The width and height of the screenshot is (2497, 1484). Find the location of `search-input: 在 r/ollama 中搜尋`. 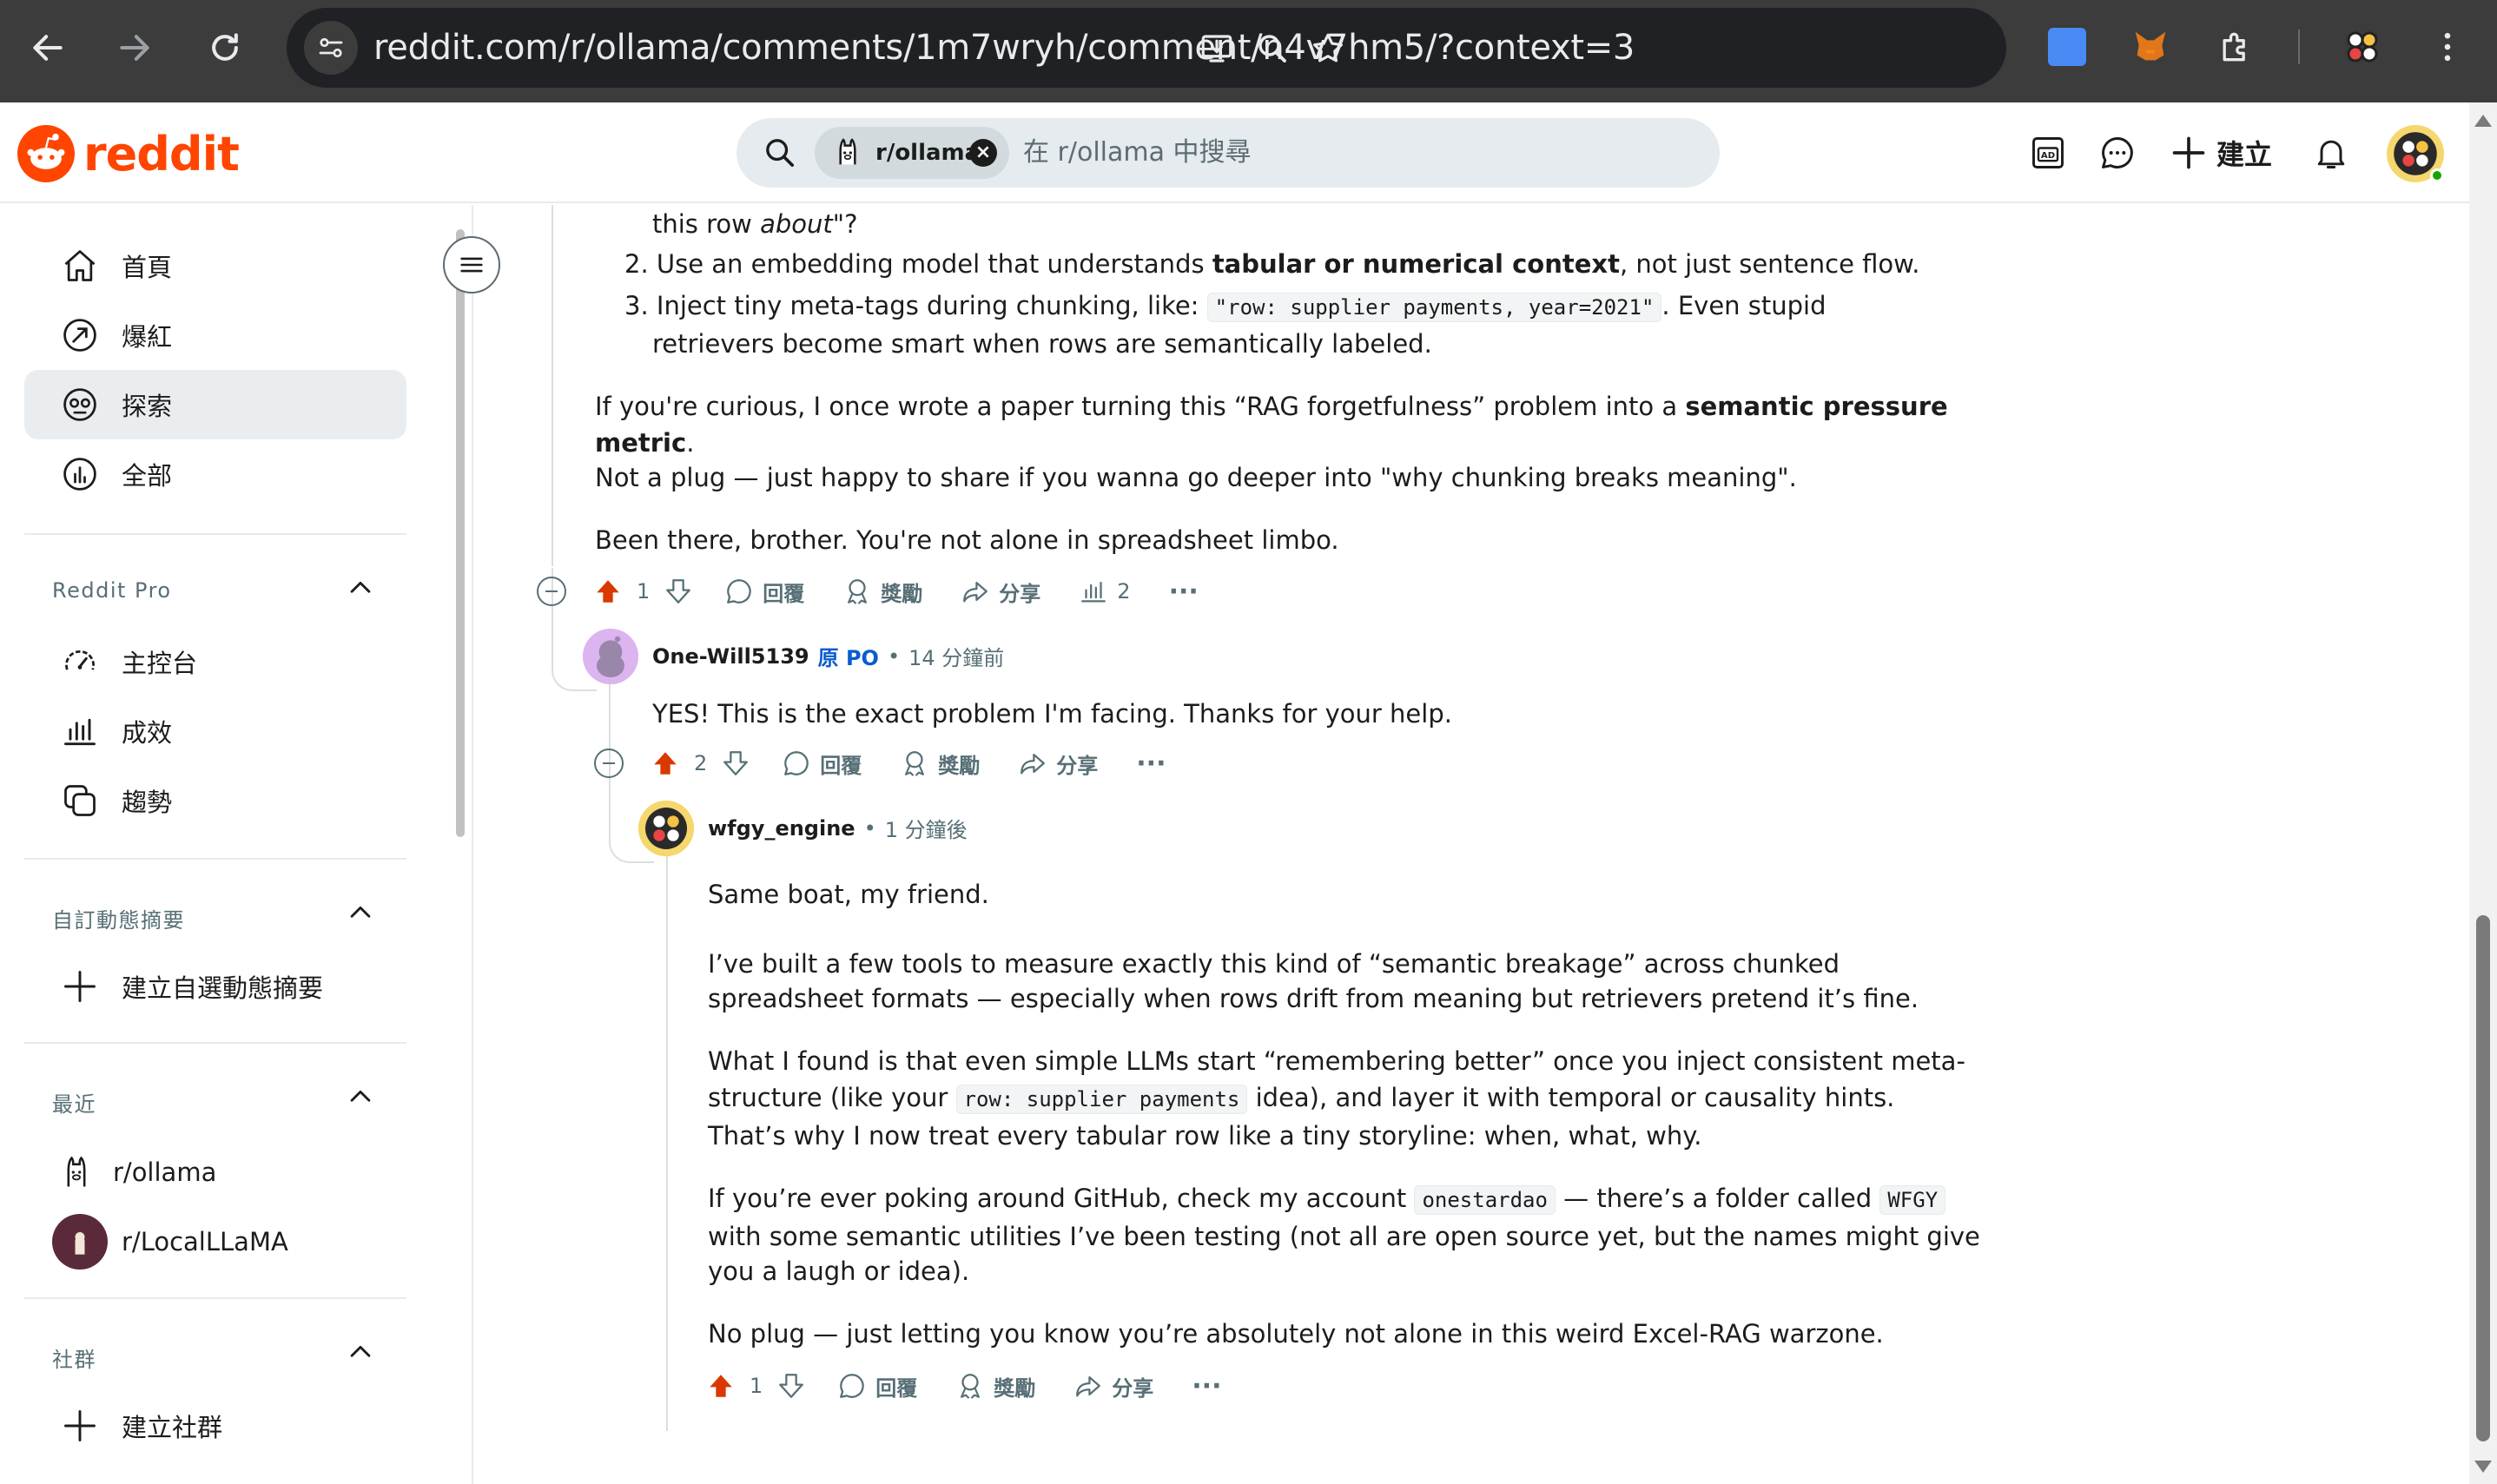

search-input: 在 r/ollama 中搜尋 is located at coordinates (1137, 153).